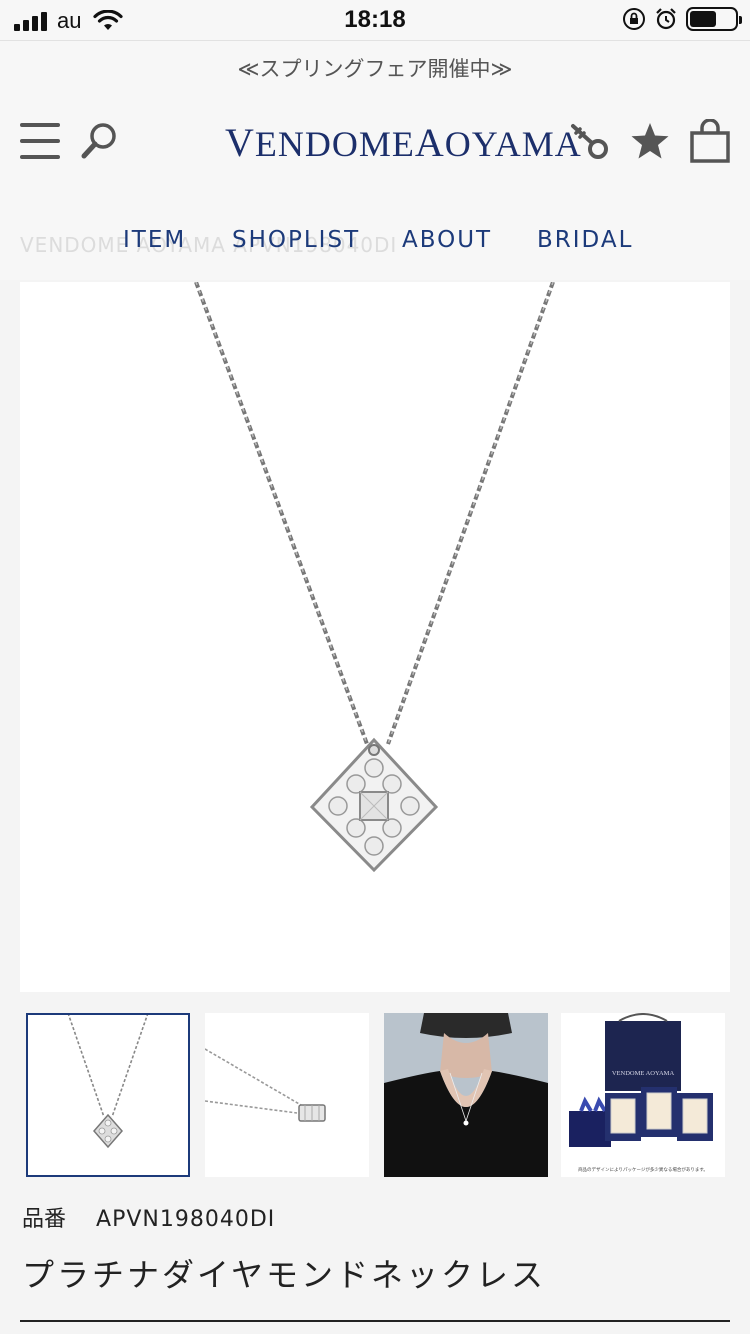 The height and width of the screenshot is (1334, 750). I want to click on menu-icon, so click(40, 141).